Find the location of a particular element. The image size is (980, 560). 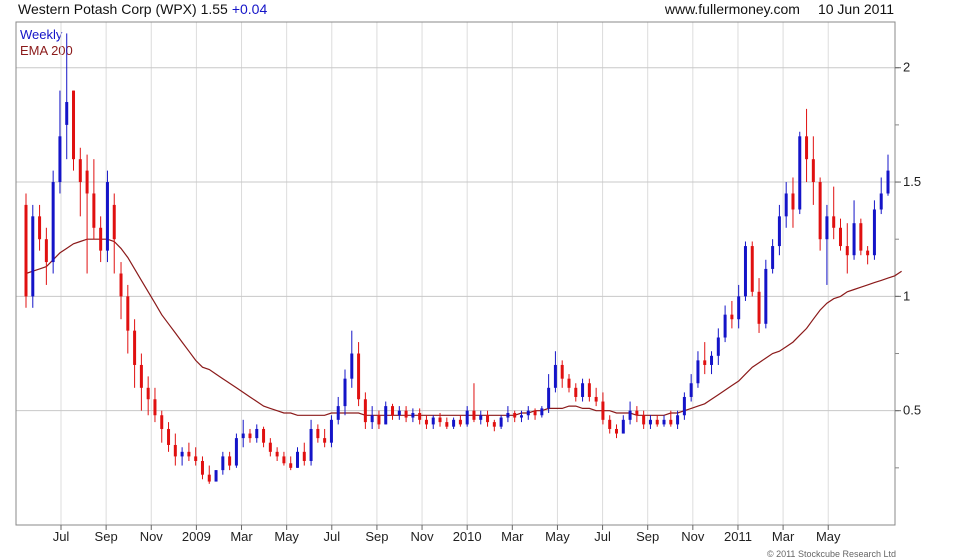

y-tick-label: 1 is located at coordinates (906, 295).